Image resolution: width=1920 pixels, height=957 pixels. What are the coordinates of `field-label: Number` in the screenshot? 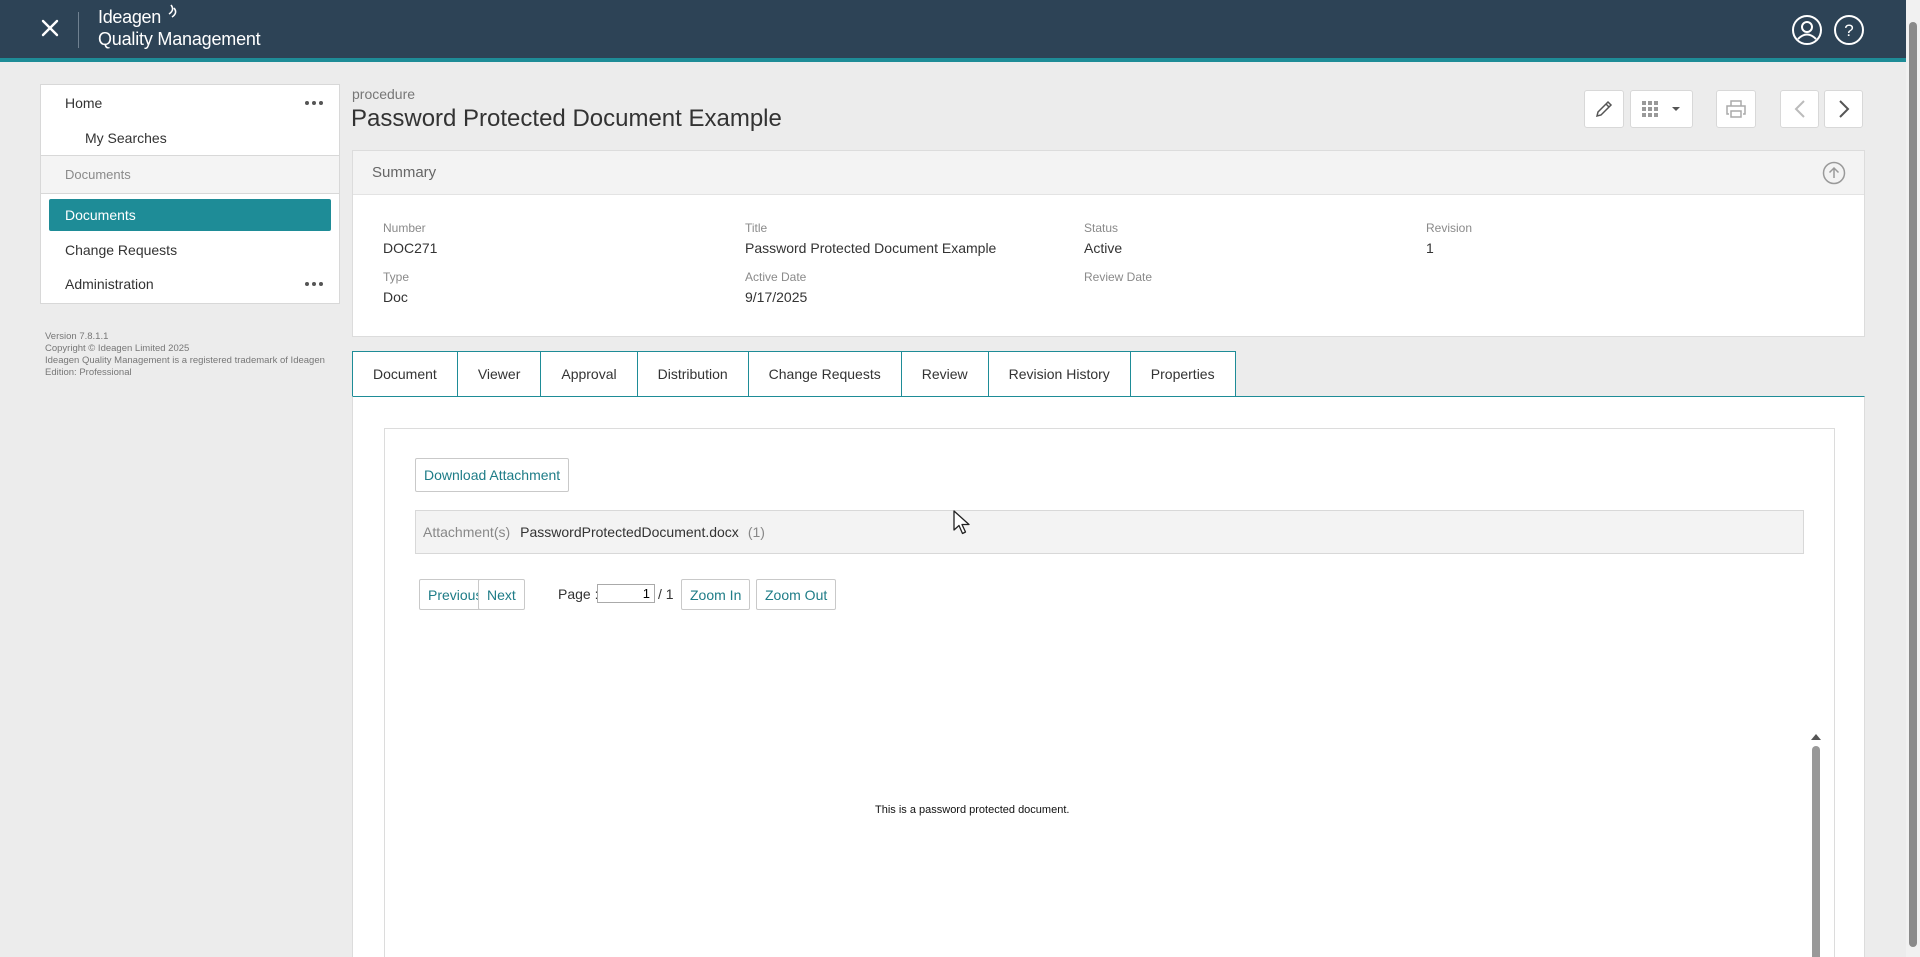 It's located at (404, 228).